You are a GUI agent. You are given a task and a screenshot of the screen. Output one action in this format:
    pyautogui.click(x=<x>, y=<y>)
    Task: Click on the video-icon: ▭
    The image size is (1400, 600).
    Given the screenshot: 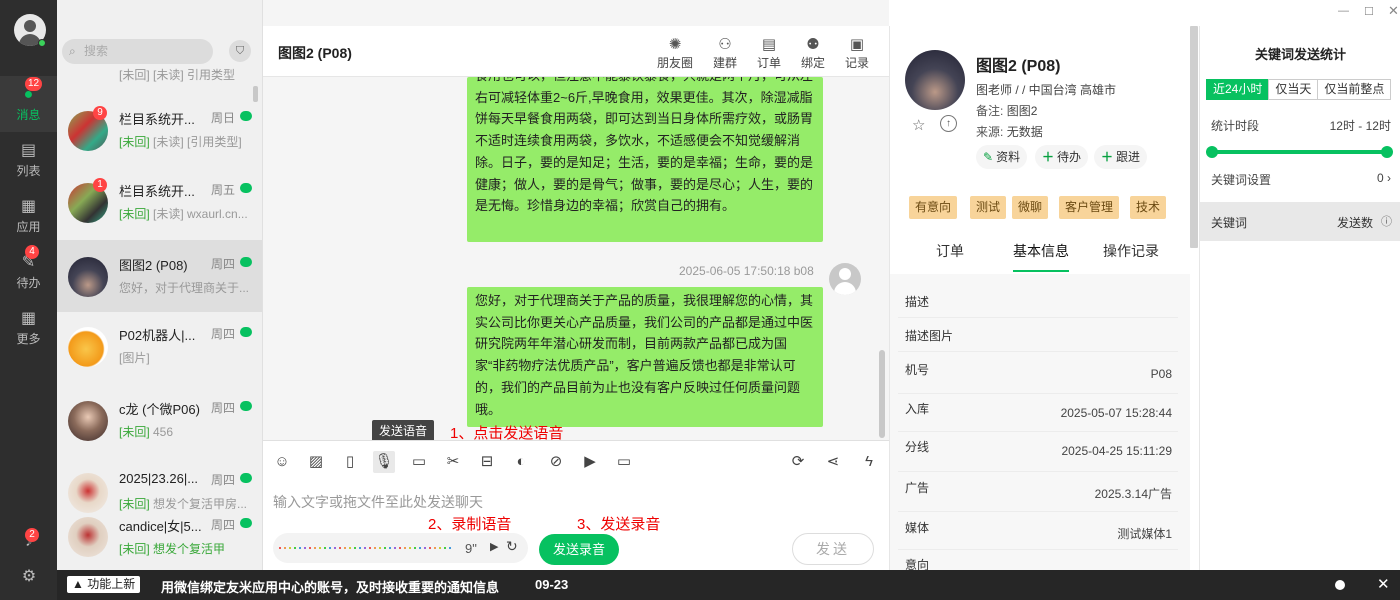 What is the action you would take?
    pyautogui.click(x=419, y=462)
    